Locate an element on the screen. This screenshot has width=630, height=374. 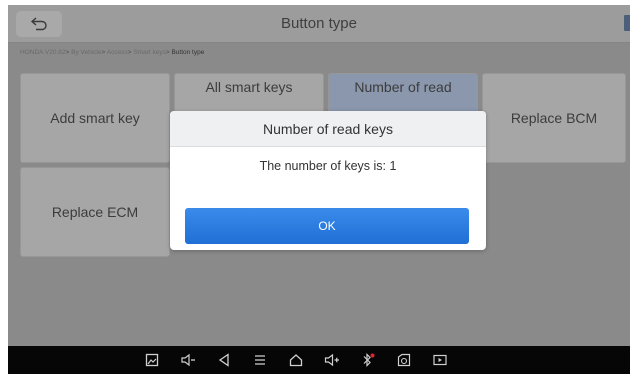
vci-icon is located at coordinates (404, 360).